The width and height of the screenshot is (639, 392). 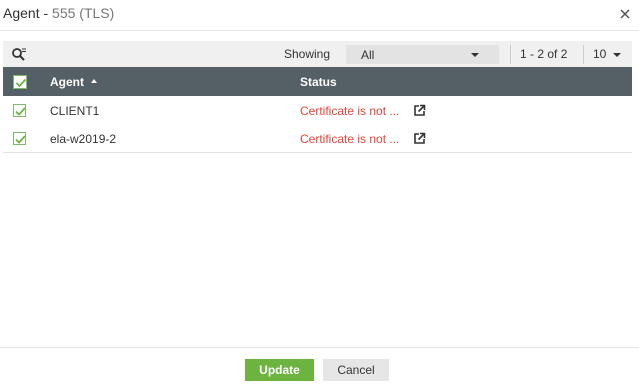 What do you see at coordinates (20, 82) in the screenshot?
I see `select-all-checkbox` at bounding box center [20, 82].